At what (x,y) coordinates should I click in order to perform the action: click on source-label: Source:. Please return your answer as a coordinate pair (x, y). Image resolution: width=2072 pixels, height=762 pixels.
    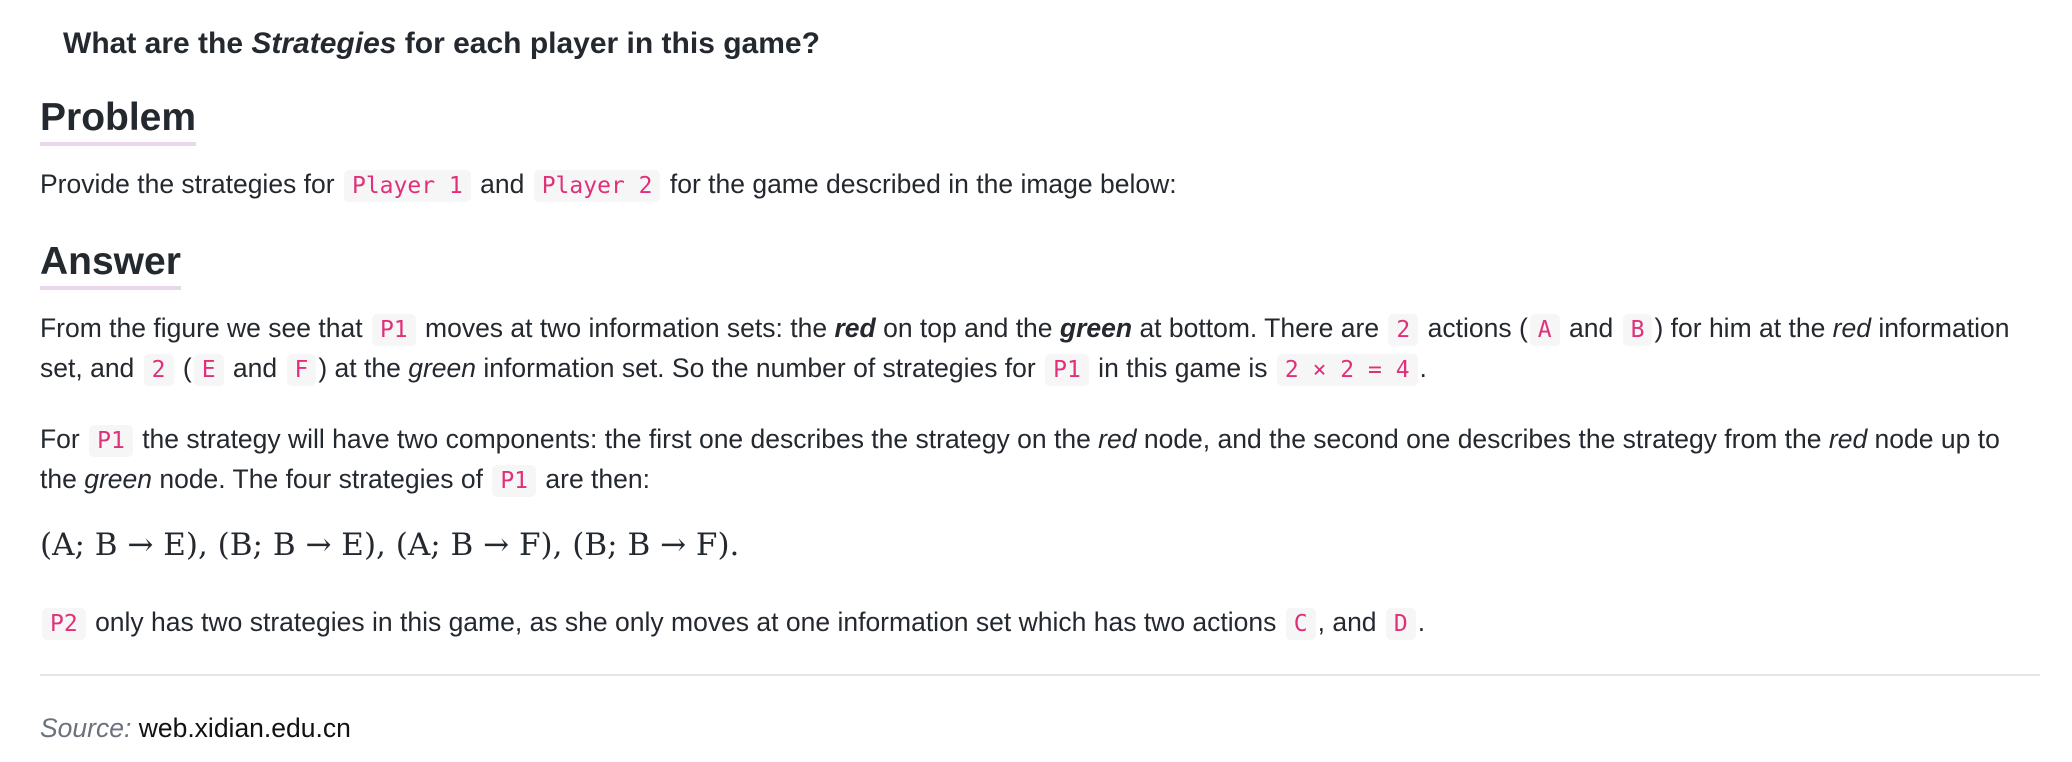
    Looking at the image, I should click on (86, 728).